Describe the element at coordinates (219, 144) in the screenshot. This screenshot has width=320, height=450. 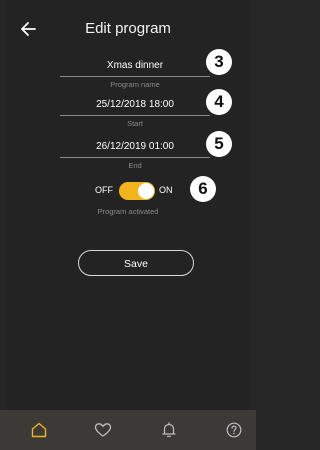
I see `callout-badge-5: 5` at that location.